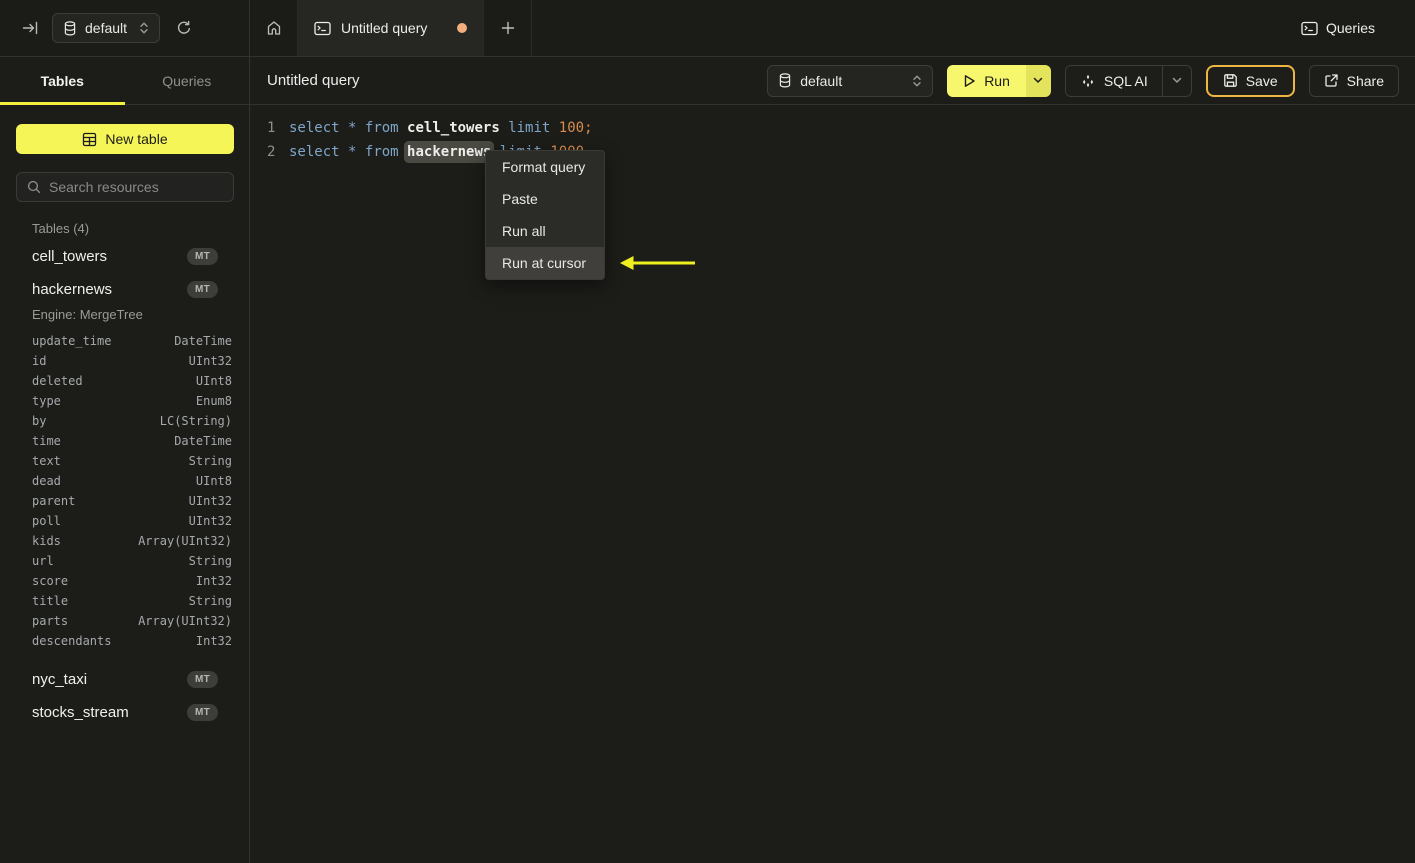 The image size is (1415, 863). What do you see at coordinates (106, 28) in the screenshot?
I see `database-selector-topbar: default` at bounding box center [106, 28].